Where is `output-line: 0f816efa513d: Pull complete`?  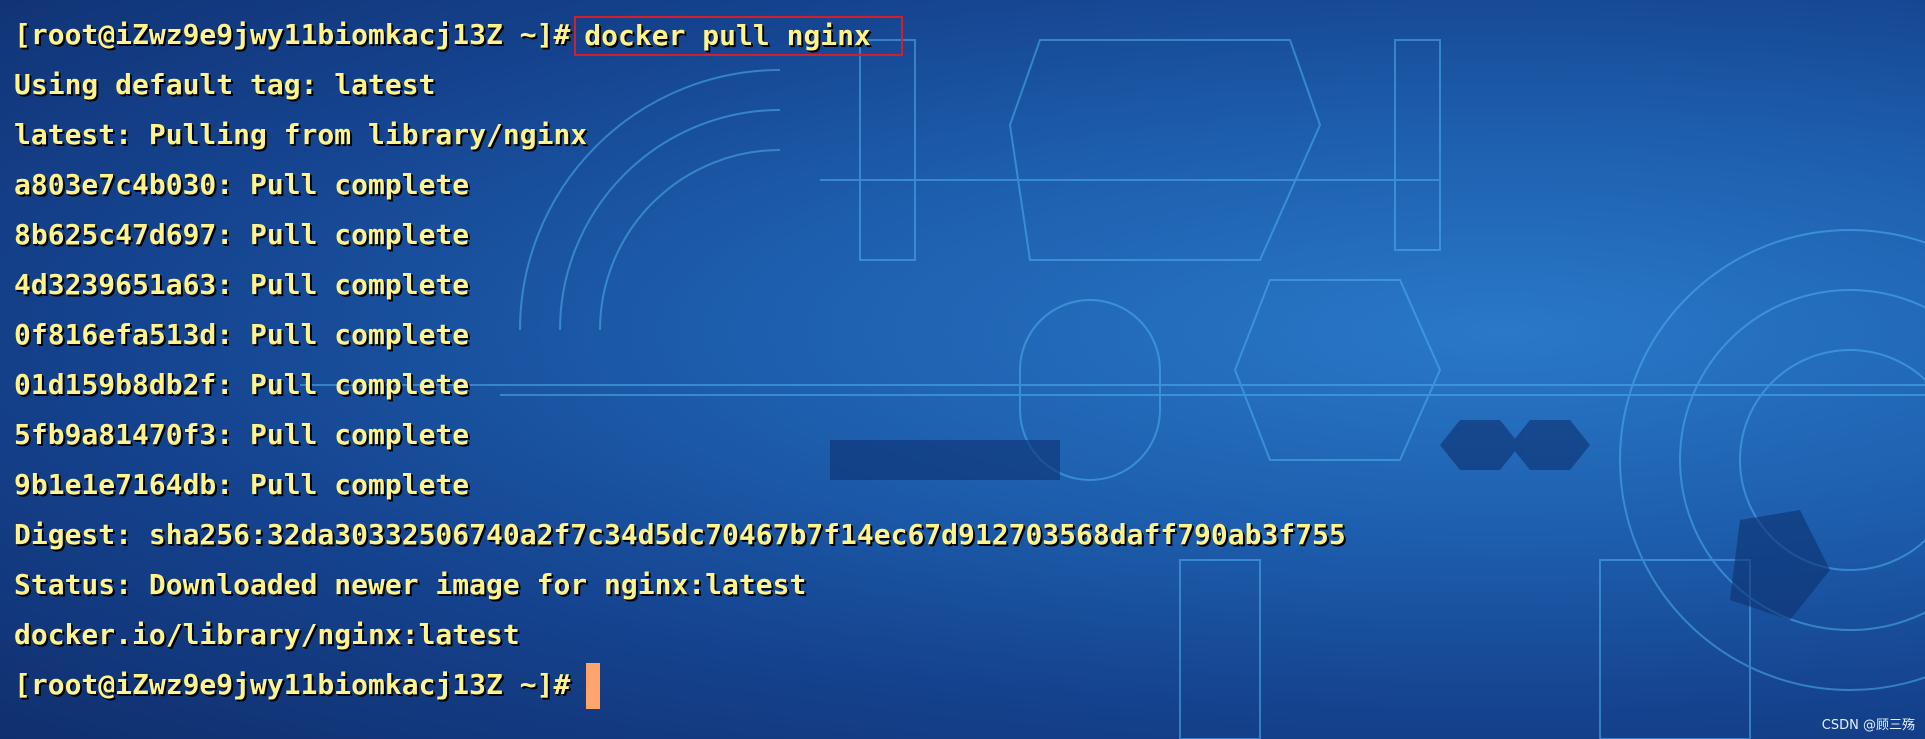 output-line: 0f816efa513d: Pull complete is located at coordinates (242, 334).